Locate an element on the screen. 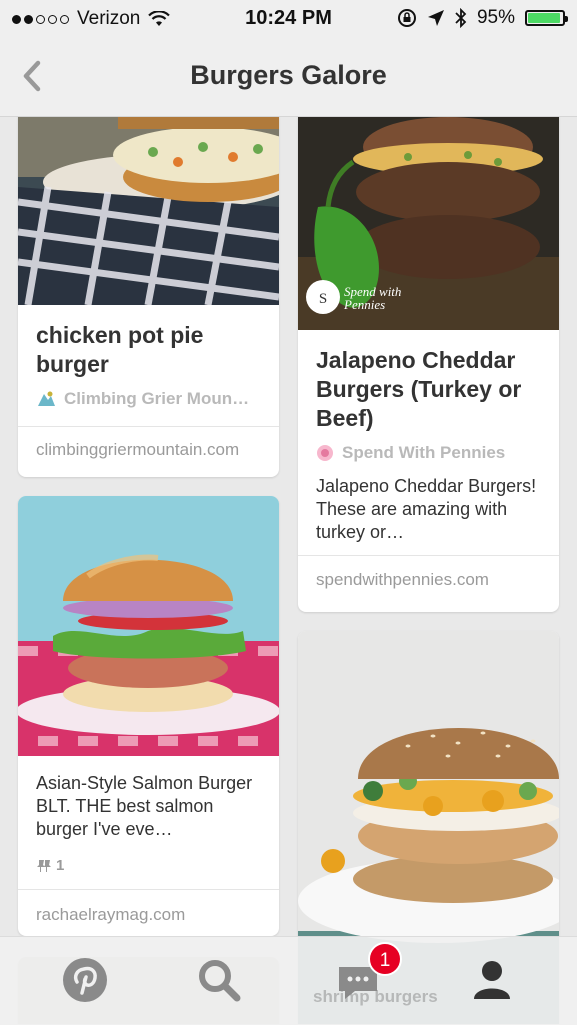 The height and width of the screenshot is (1025, 577). tab-bar is located at coordinates (288, 980).